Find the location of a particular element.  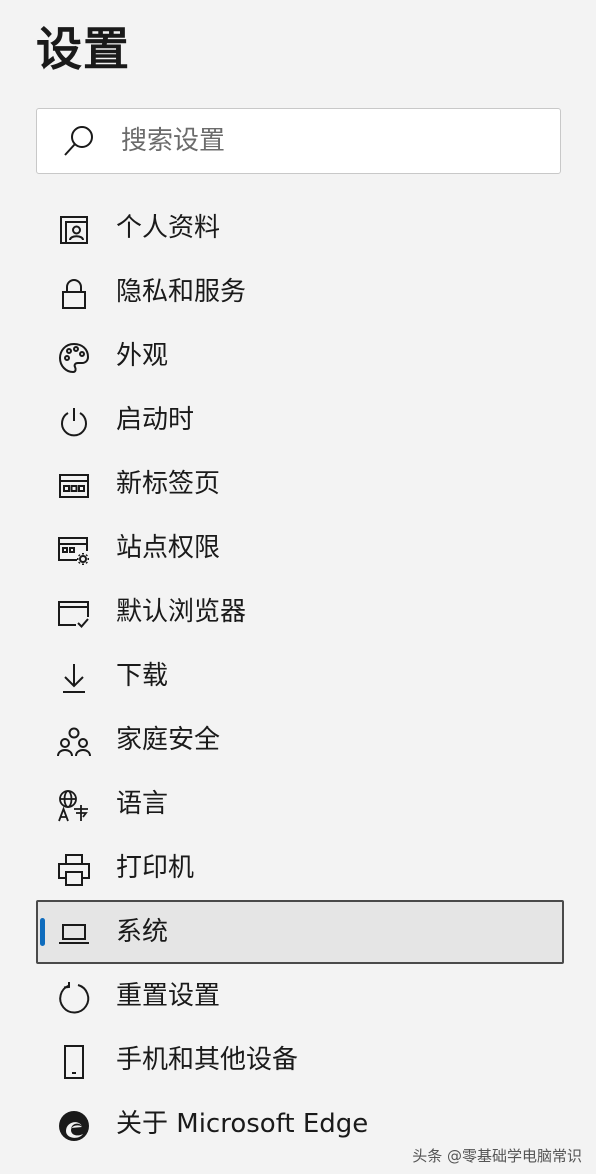

phone-icon is located at coordinates (74, 1062).